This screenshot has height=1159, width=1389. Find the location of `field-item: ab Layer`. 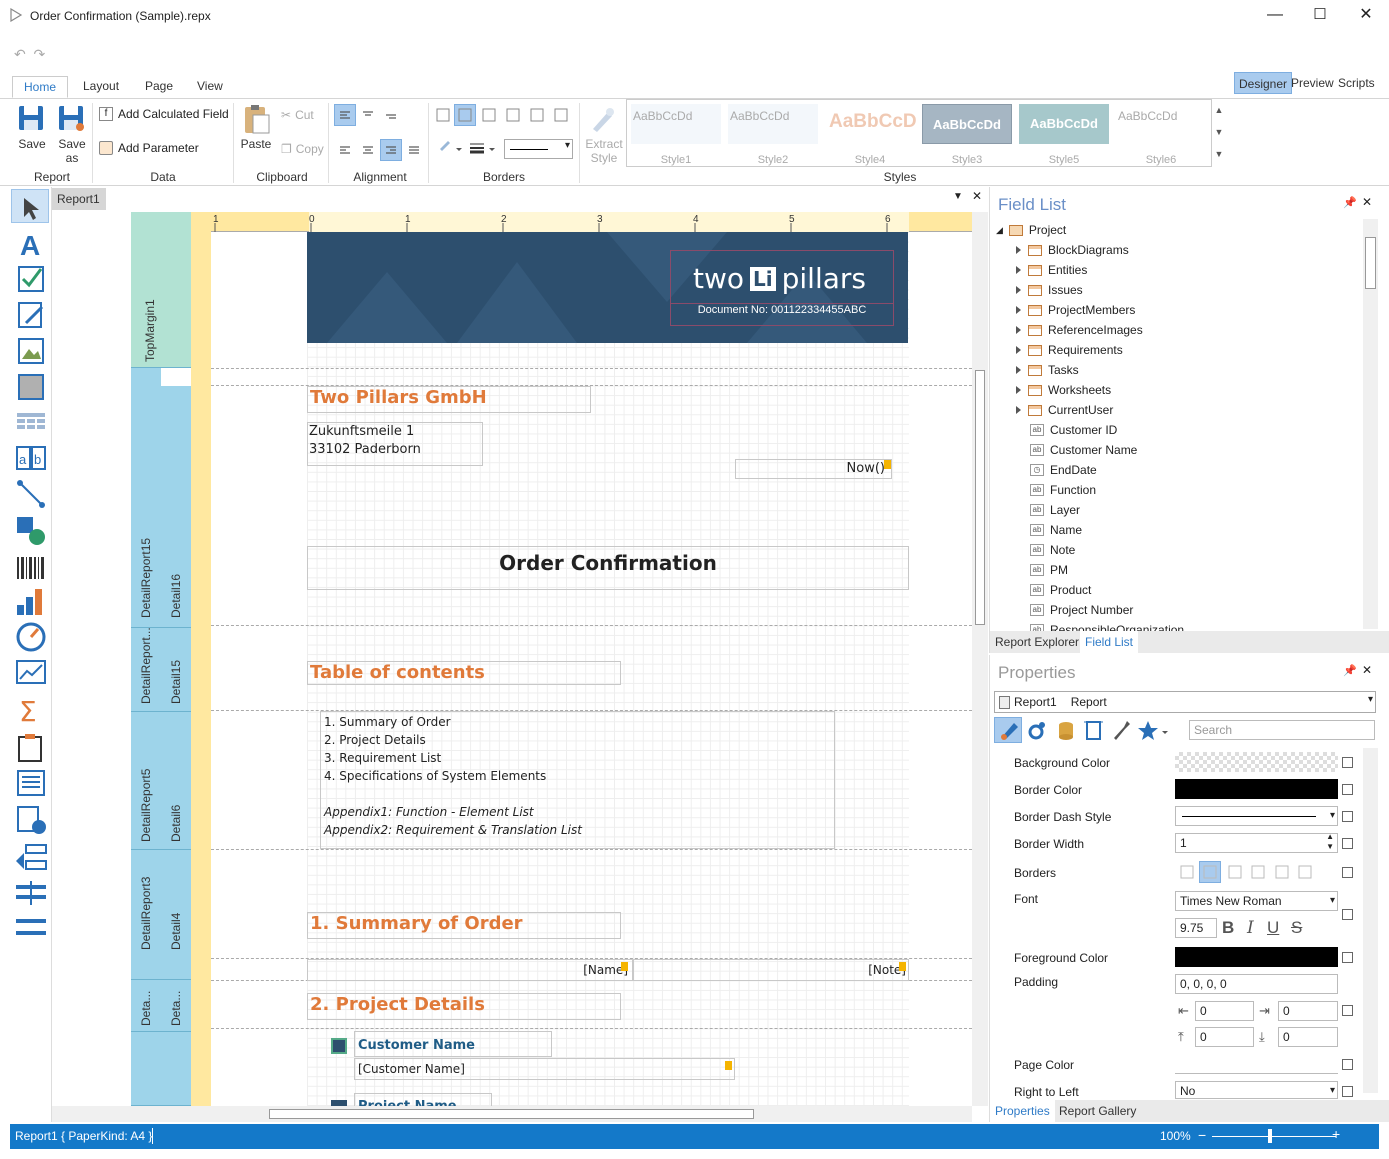

field-item: ab Layer is located at coordinates (1055, 510).